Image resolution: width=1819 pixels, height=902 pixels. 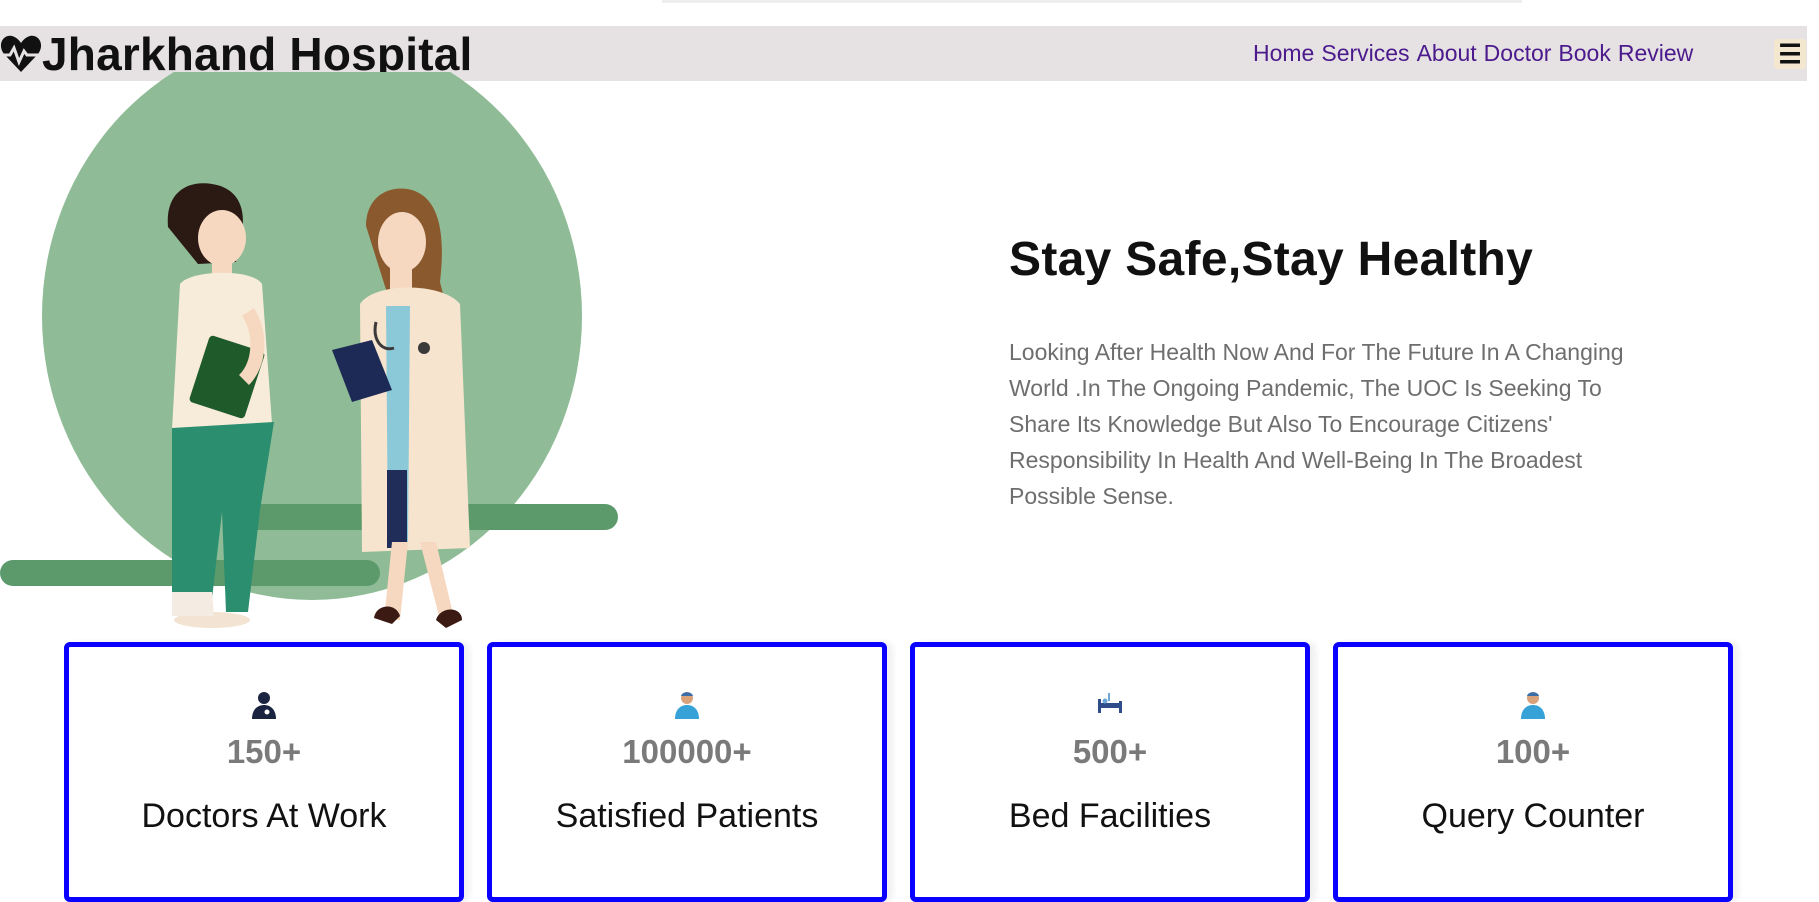 I want to click on top-strip, so click(x=1092, y=1).